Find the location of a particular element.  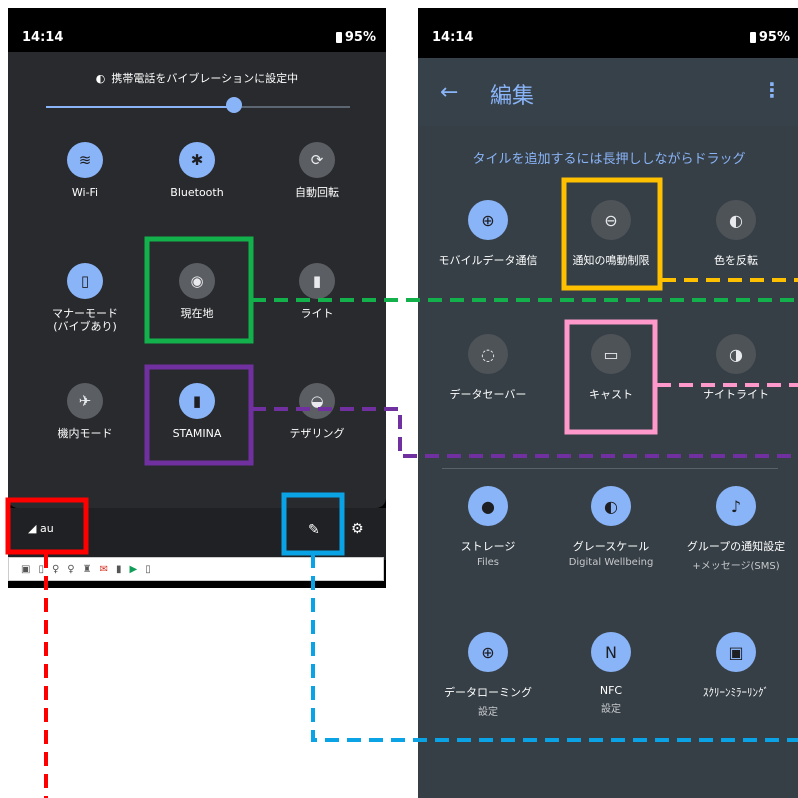

tile-label: Wi-Fi is located at coordinates (85, 192).